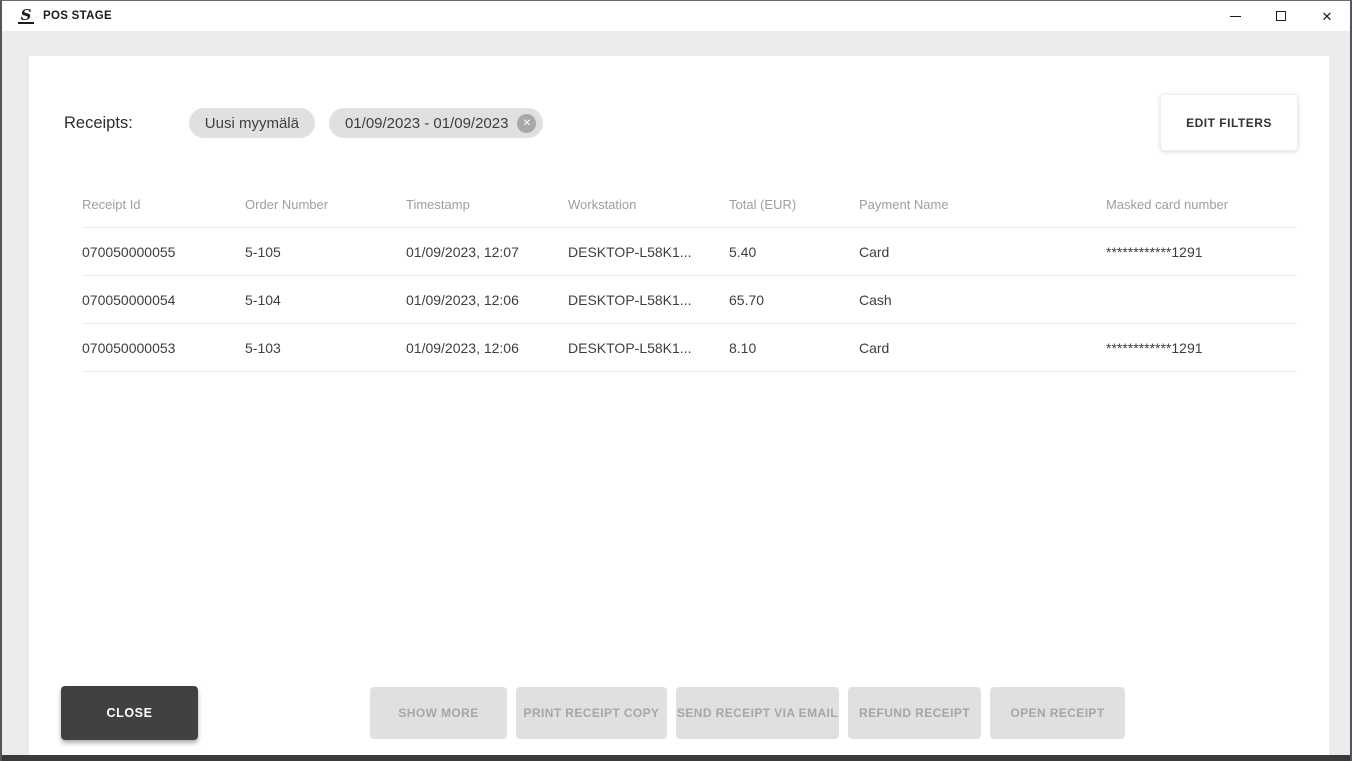  Describe the element at coordinates (263, 299) in the screenshot. I see `cell-order-number: 5-104` at that location.